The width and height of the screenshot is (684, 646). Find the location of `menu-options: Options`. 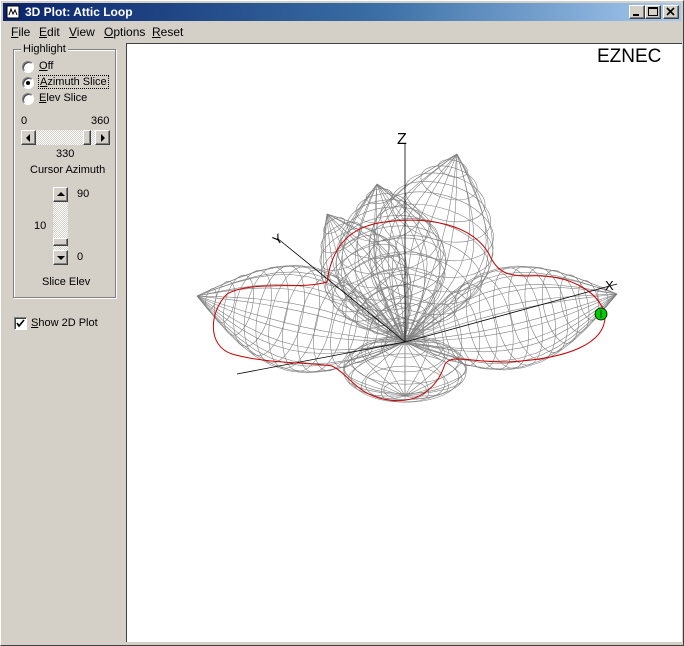

menu-options: Options is located at coordinates (124, 32).